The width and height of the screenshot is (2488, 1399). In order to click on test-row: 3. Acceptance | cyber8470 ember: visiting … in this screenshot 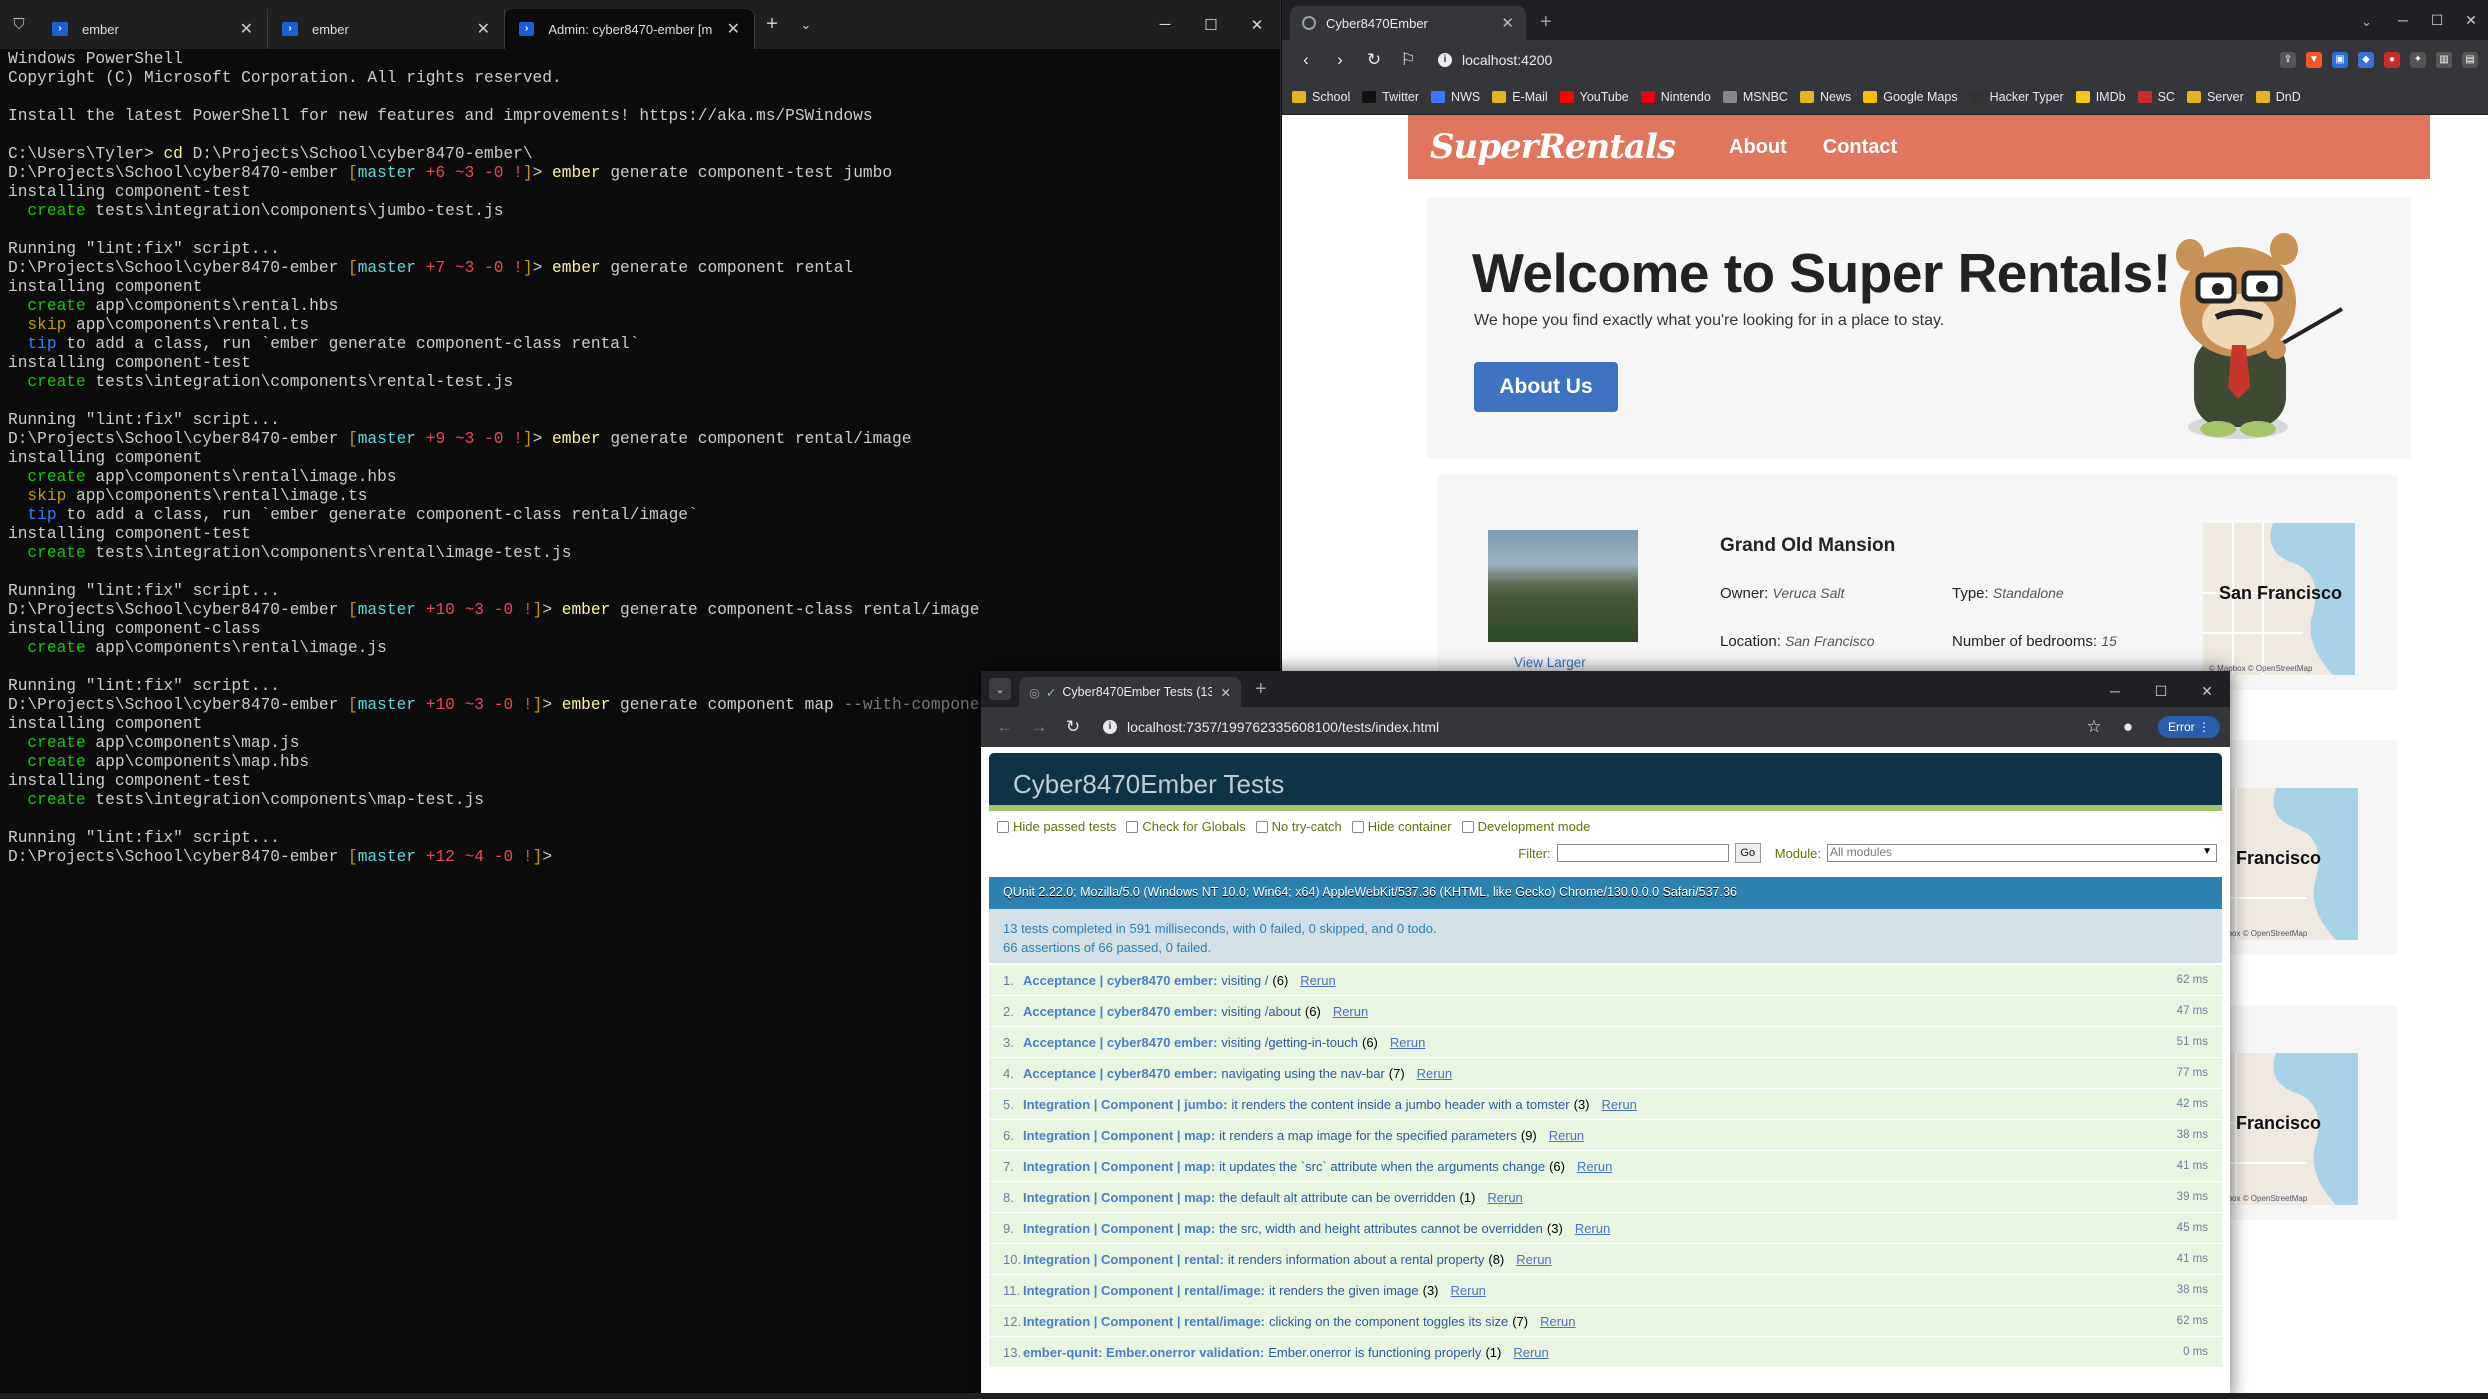, I will do `click(1605, 1042)`.